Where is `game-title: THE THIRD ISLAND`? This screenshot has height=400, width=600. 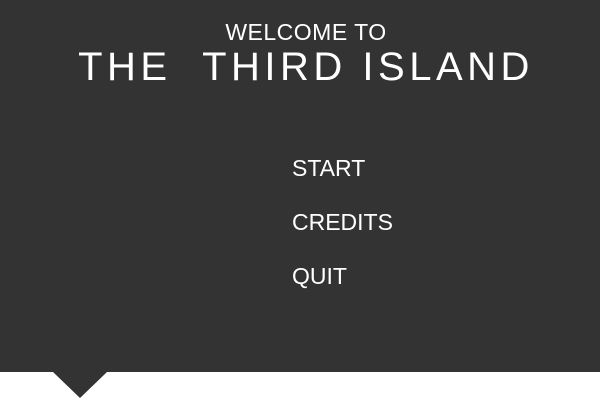 game-title: THE THIRD ISLAND is located at coordinates (306, 67).